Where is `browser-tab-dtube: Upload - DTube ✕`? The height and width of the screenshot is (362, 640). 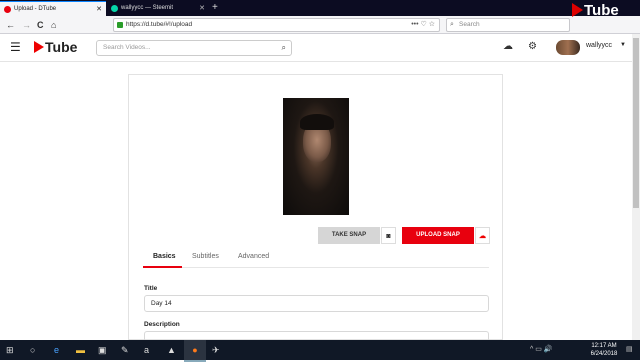
browser-tab-dtube: Upload - DTube ✕ is located at coordinates (53, 8).